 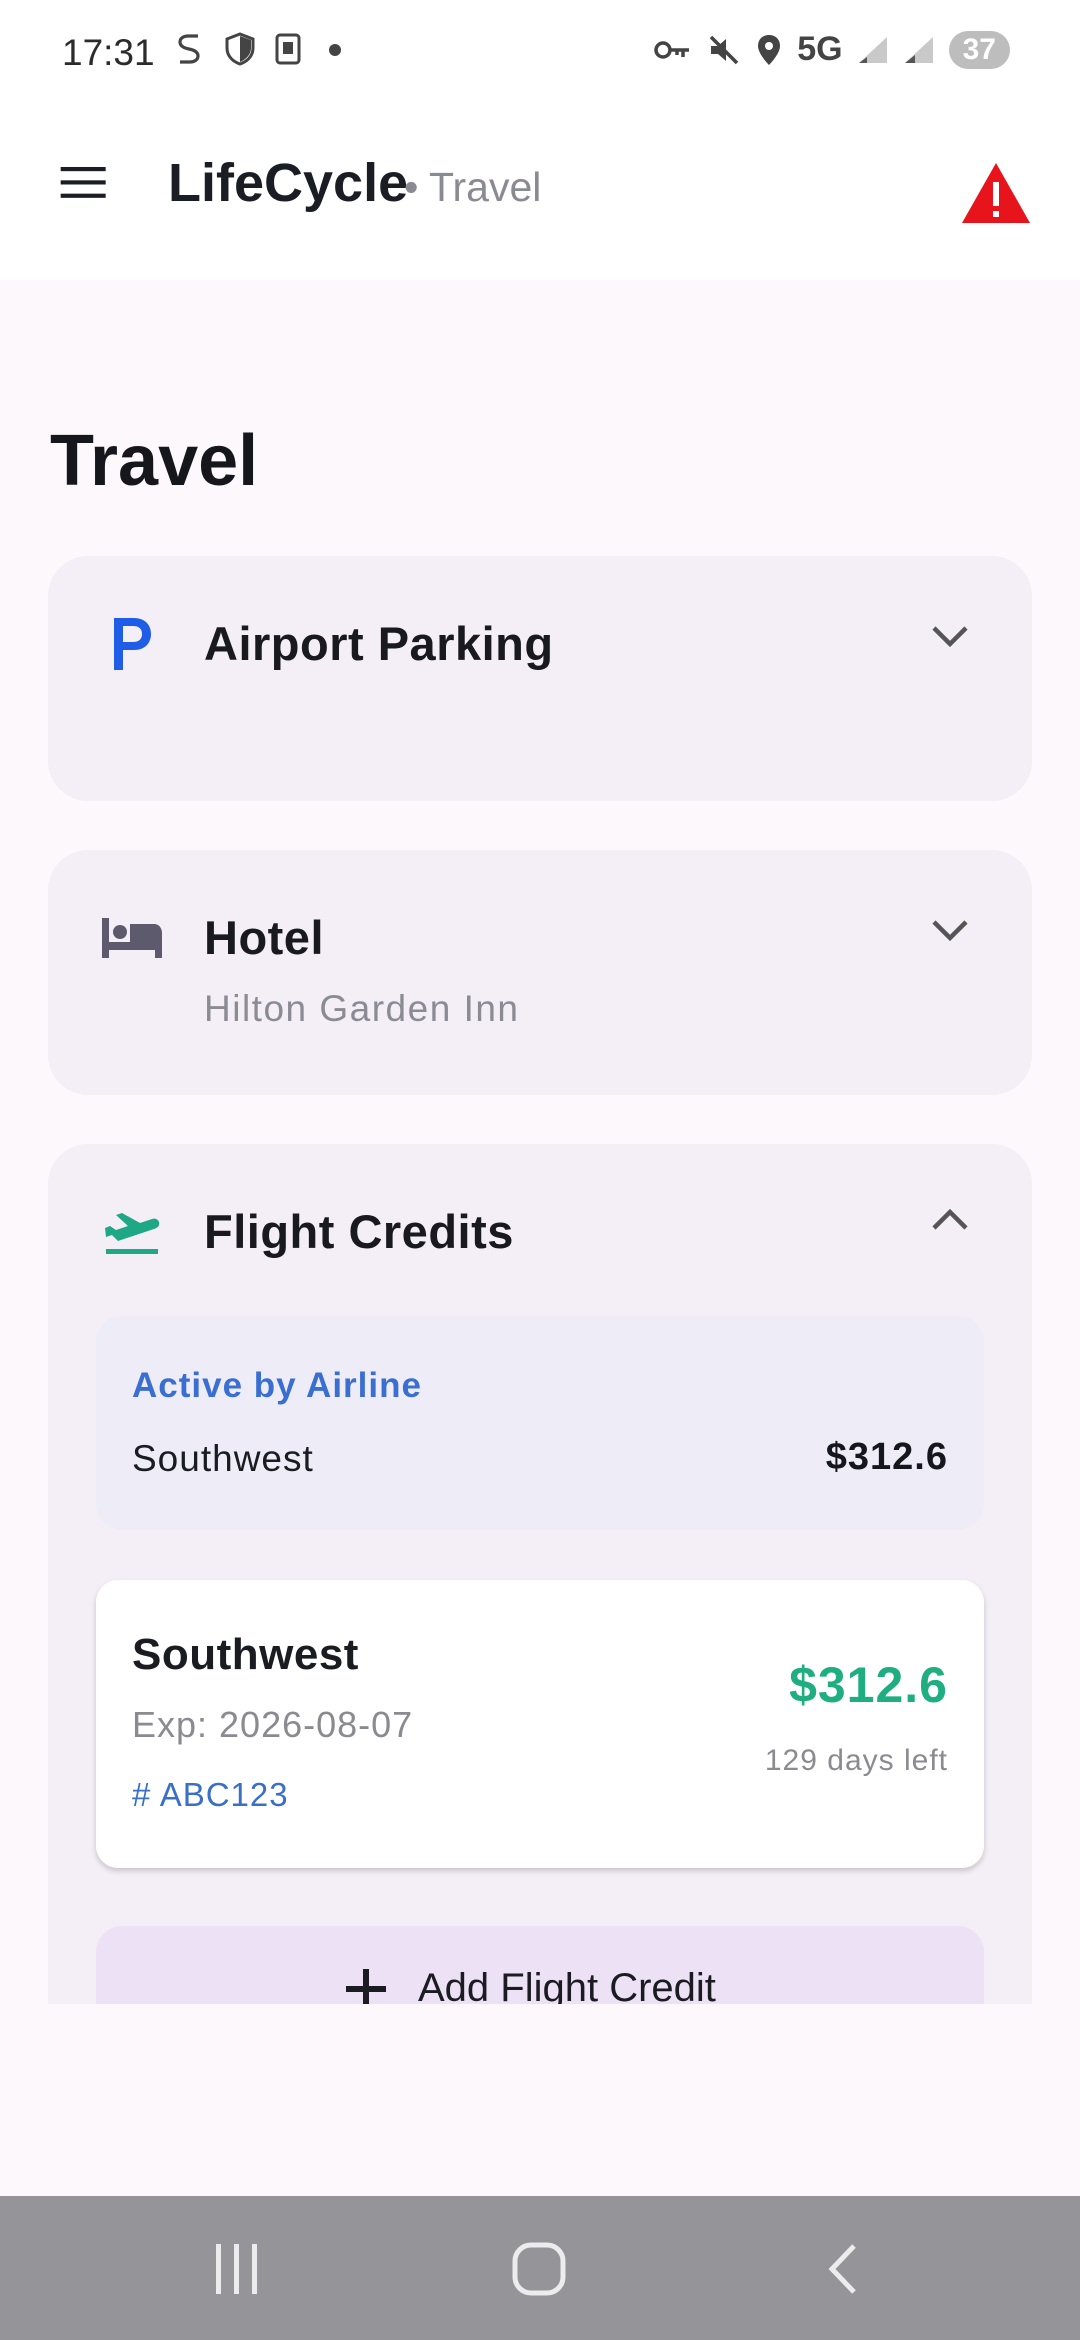 What do you see at coordinates (820, 49) in the screenshot?
I see `network-type: 5G` at bounding box center [820, 49].